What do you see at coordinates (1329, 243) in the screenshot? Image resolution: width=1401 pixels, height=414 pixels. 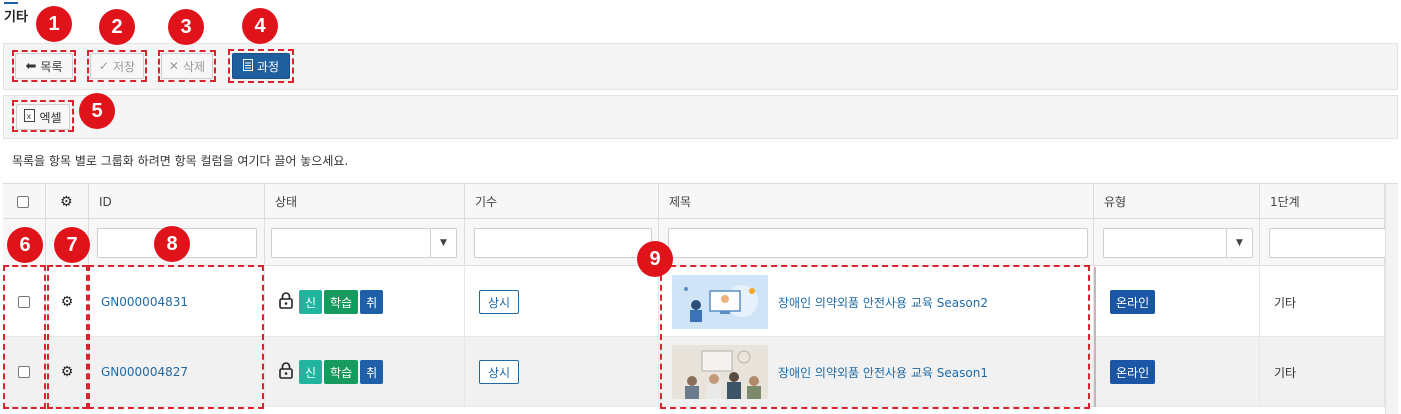 I see `level1-filter-input` at bounding box center [1329, 243].